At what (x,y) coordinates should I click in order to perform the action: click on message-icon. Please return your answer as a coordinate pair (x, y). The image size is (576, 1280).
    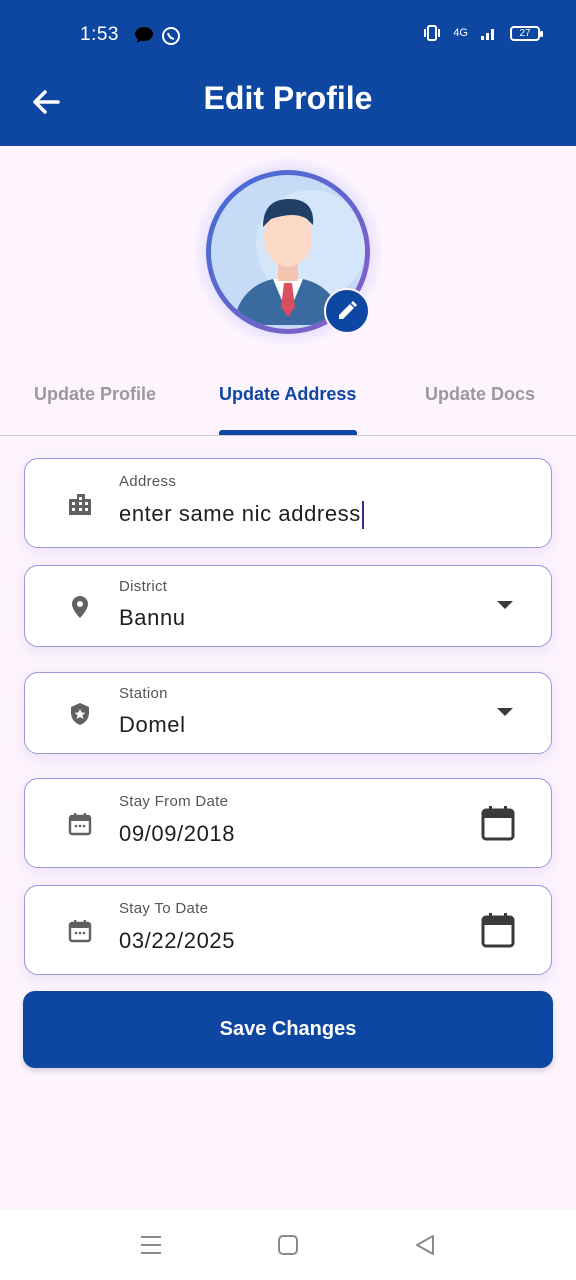
    Looking at the image, I should click on (144, 35).